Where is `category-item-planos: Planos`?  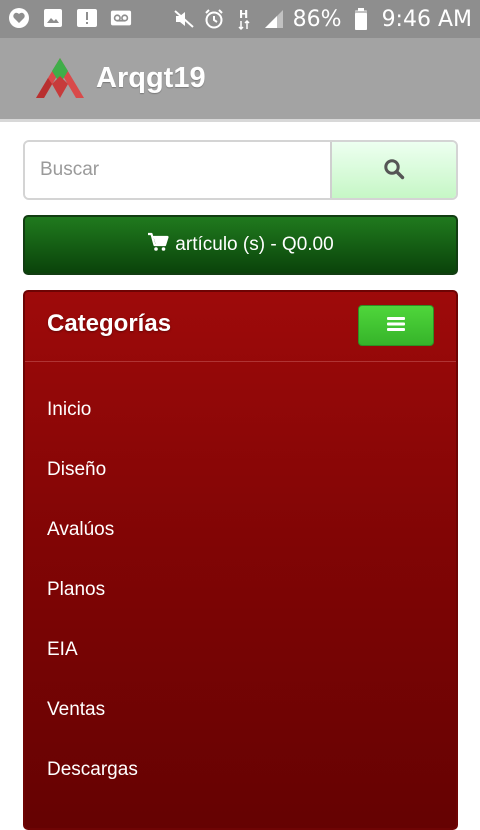
category-item-planos: Planos is located at coordinates (240, 590).